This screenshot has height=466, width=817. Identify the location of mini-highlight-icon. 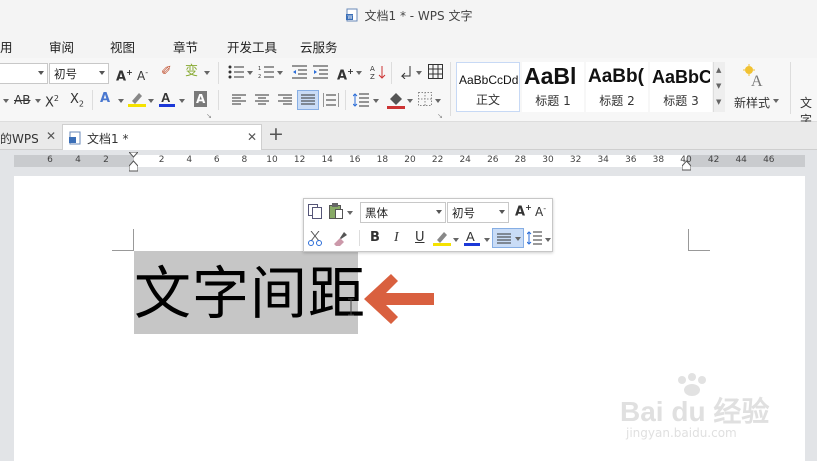
(442, 238).